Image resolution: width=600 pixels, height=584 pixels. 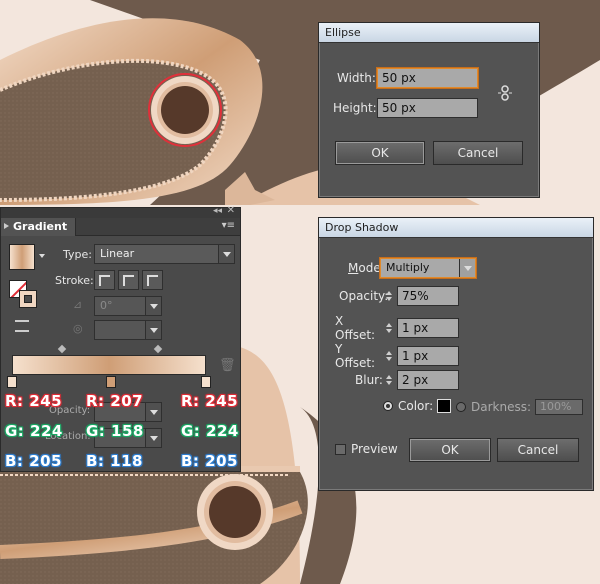 What do you see at coordinates (340, 449) in the screenshot?
I see `preview-checkbox` at bounding box center [340, 449].